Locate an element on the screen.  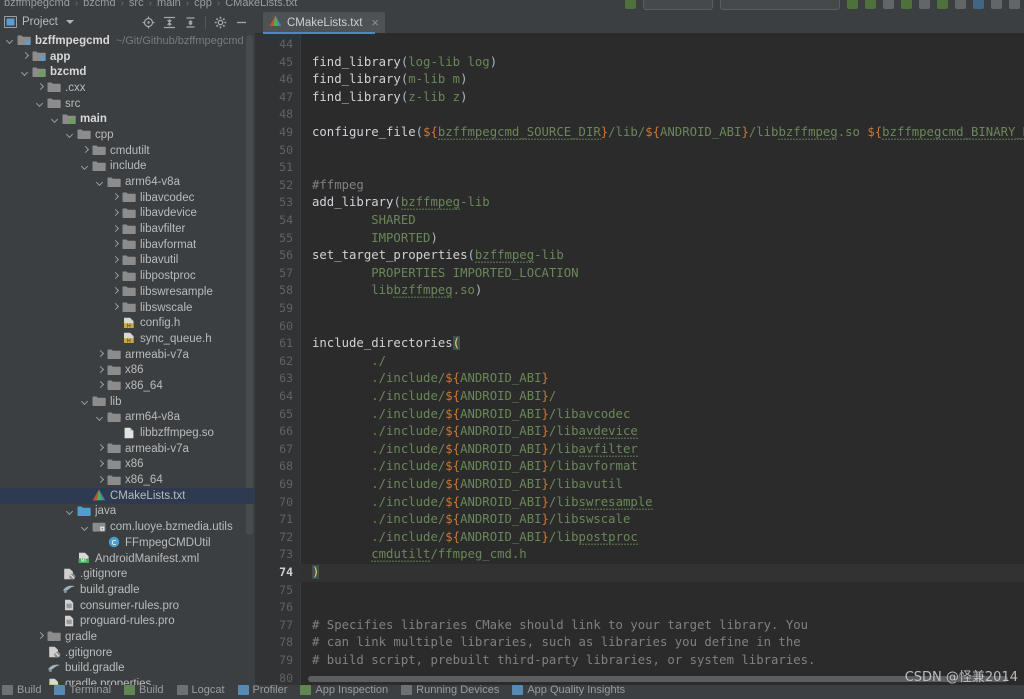
code-line: cmdutilt/ffmpeg_cmd.h is located at coordinates (414, 555).